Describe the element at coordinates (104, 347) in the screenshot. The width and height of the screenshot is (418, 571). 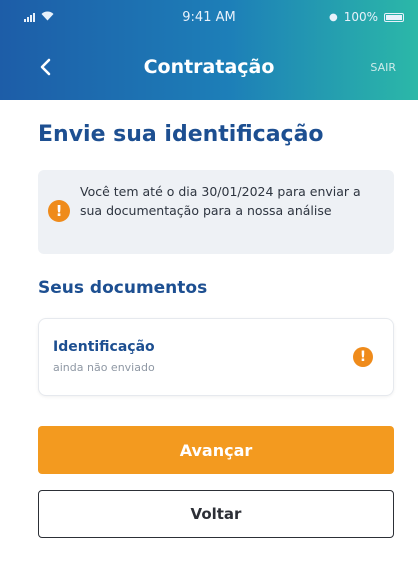
I see `document-name: Identificação` at that location.